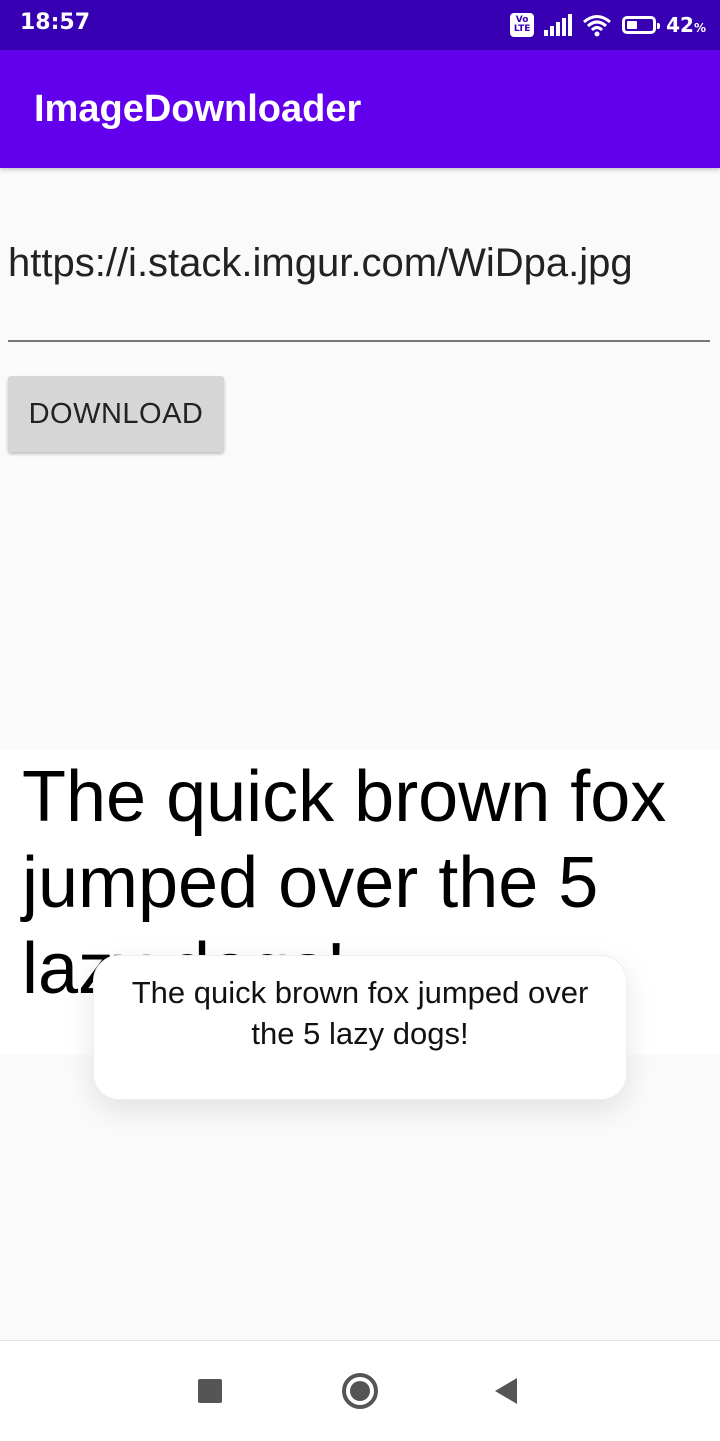  Describe the element at coordinates (55, 22) in the screenshot. I see `status-time: 18:57` at that location.